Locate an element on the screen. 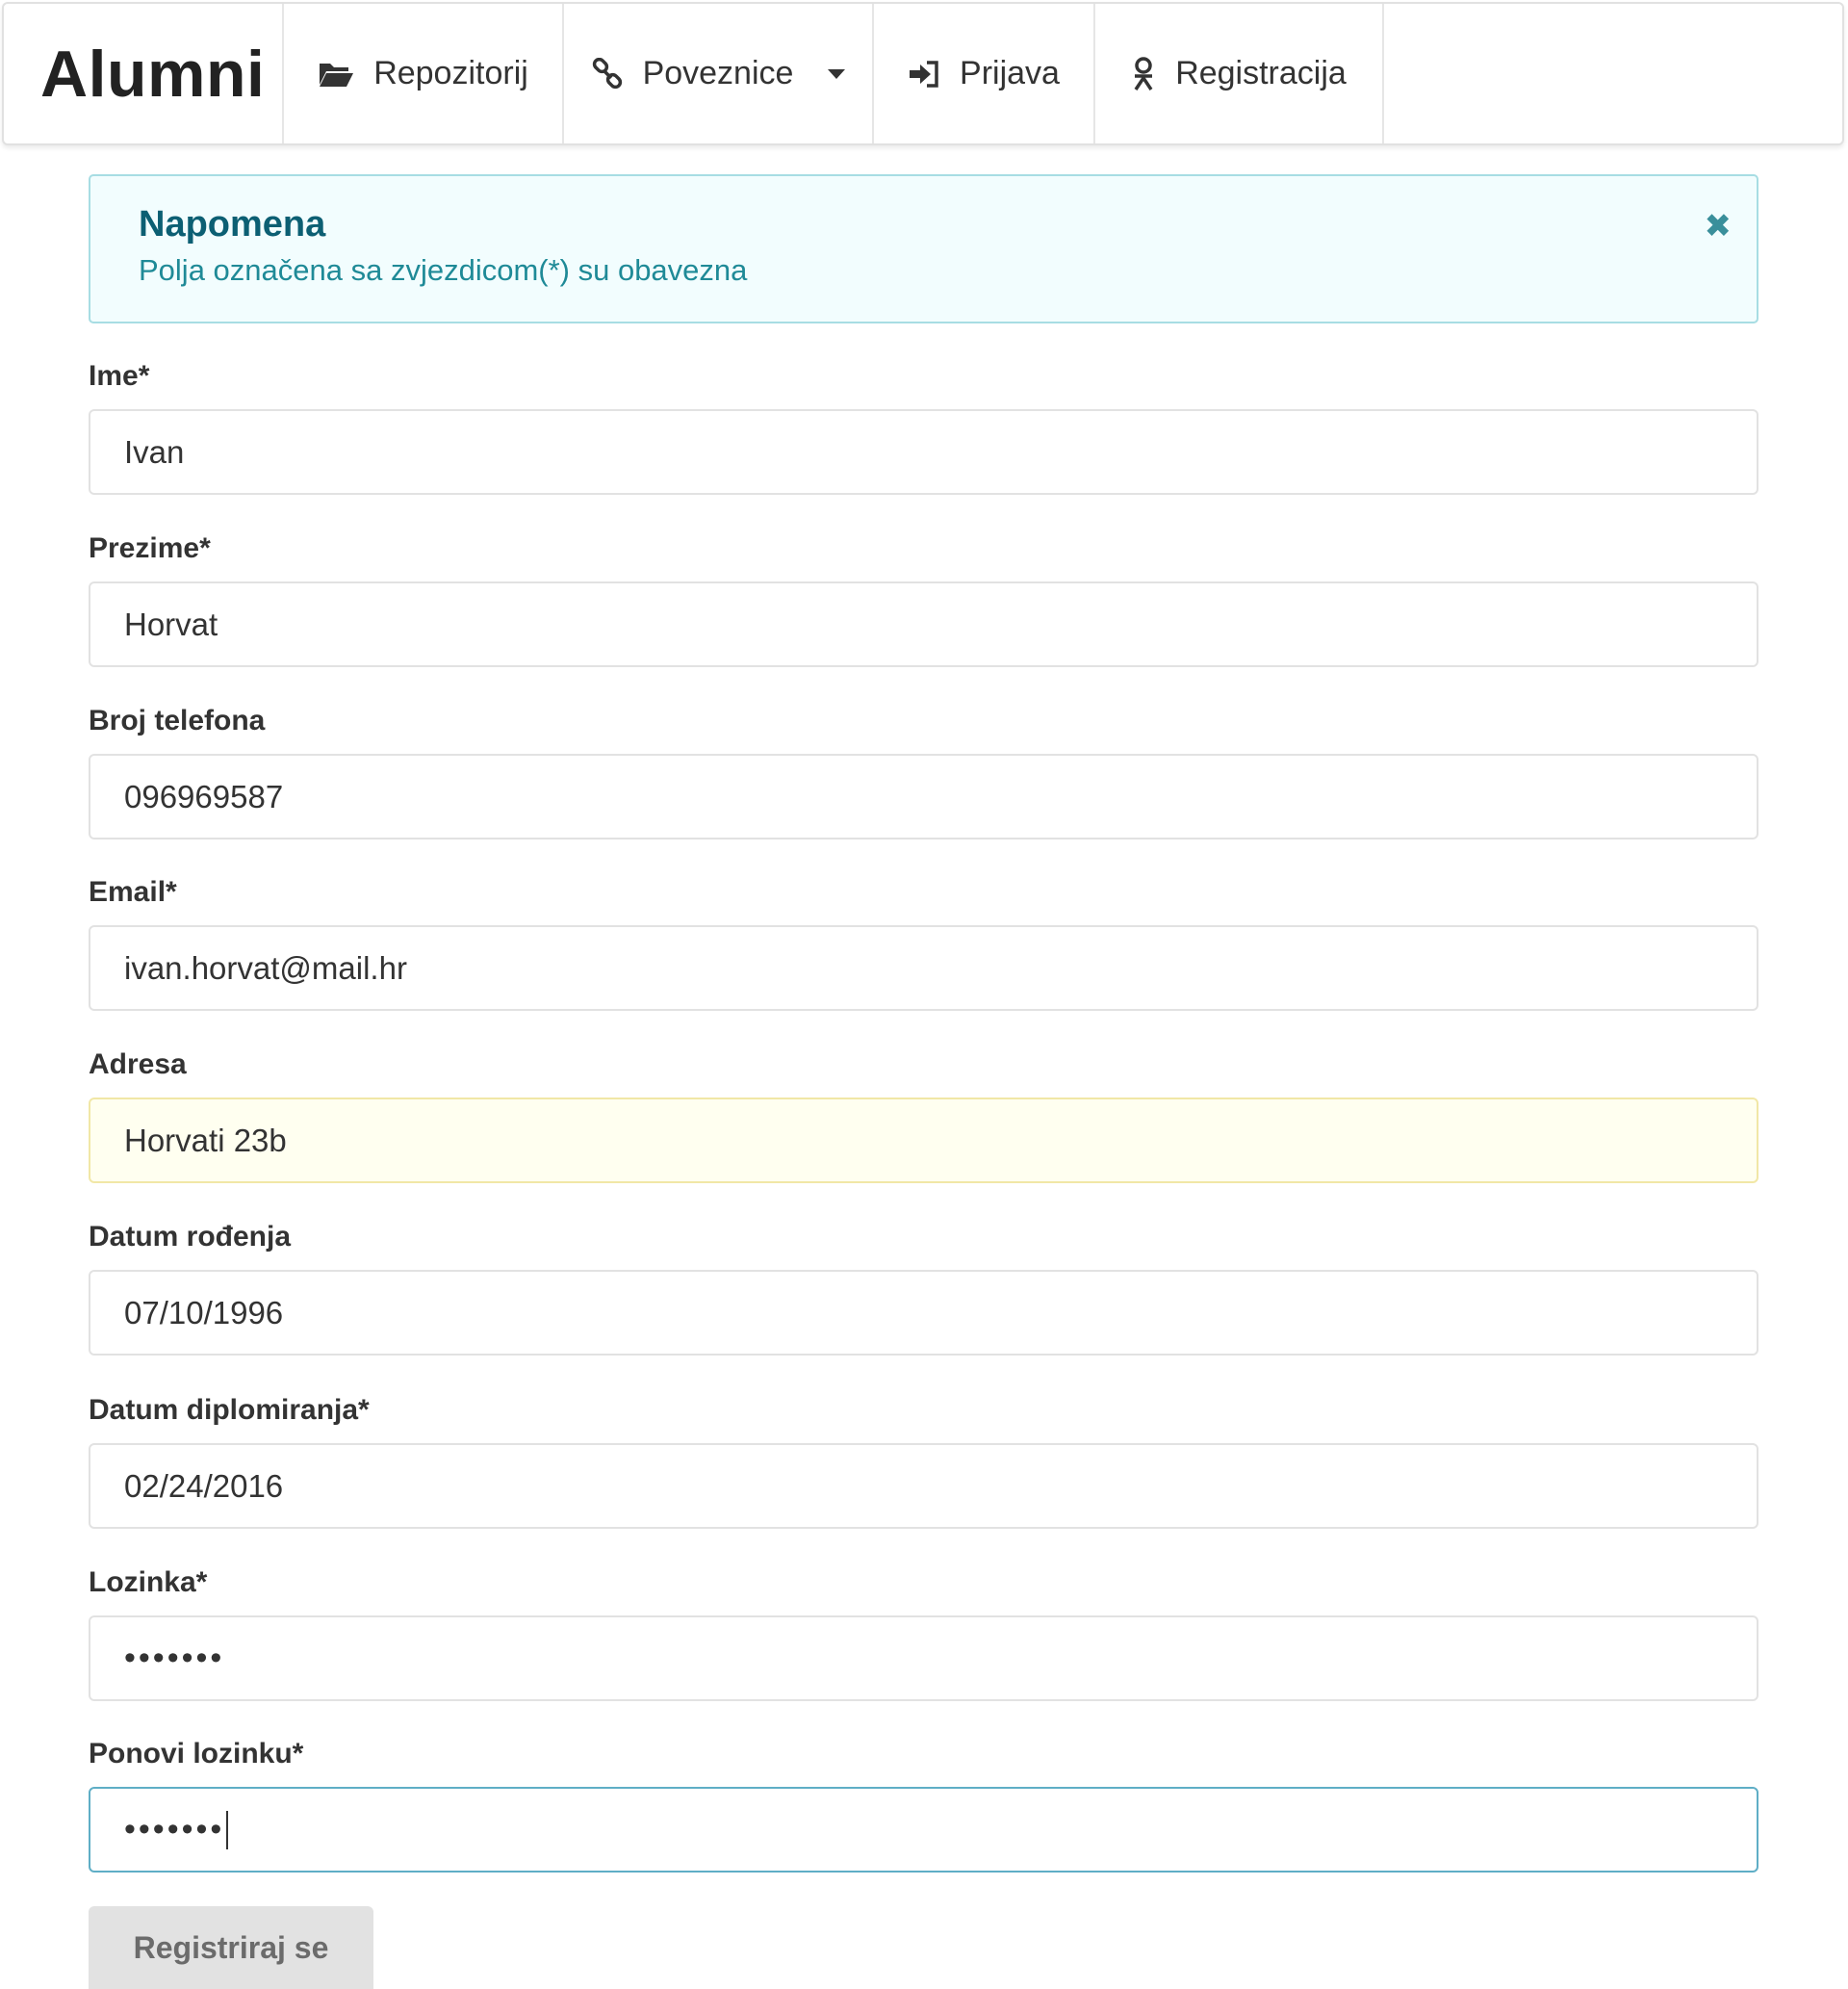 The image size is (1848, 1989). input-value: 096969587 is located at coordinates (204, 796).